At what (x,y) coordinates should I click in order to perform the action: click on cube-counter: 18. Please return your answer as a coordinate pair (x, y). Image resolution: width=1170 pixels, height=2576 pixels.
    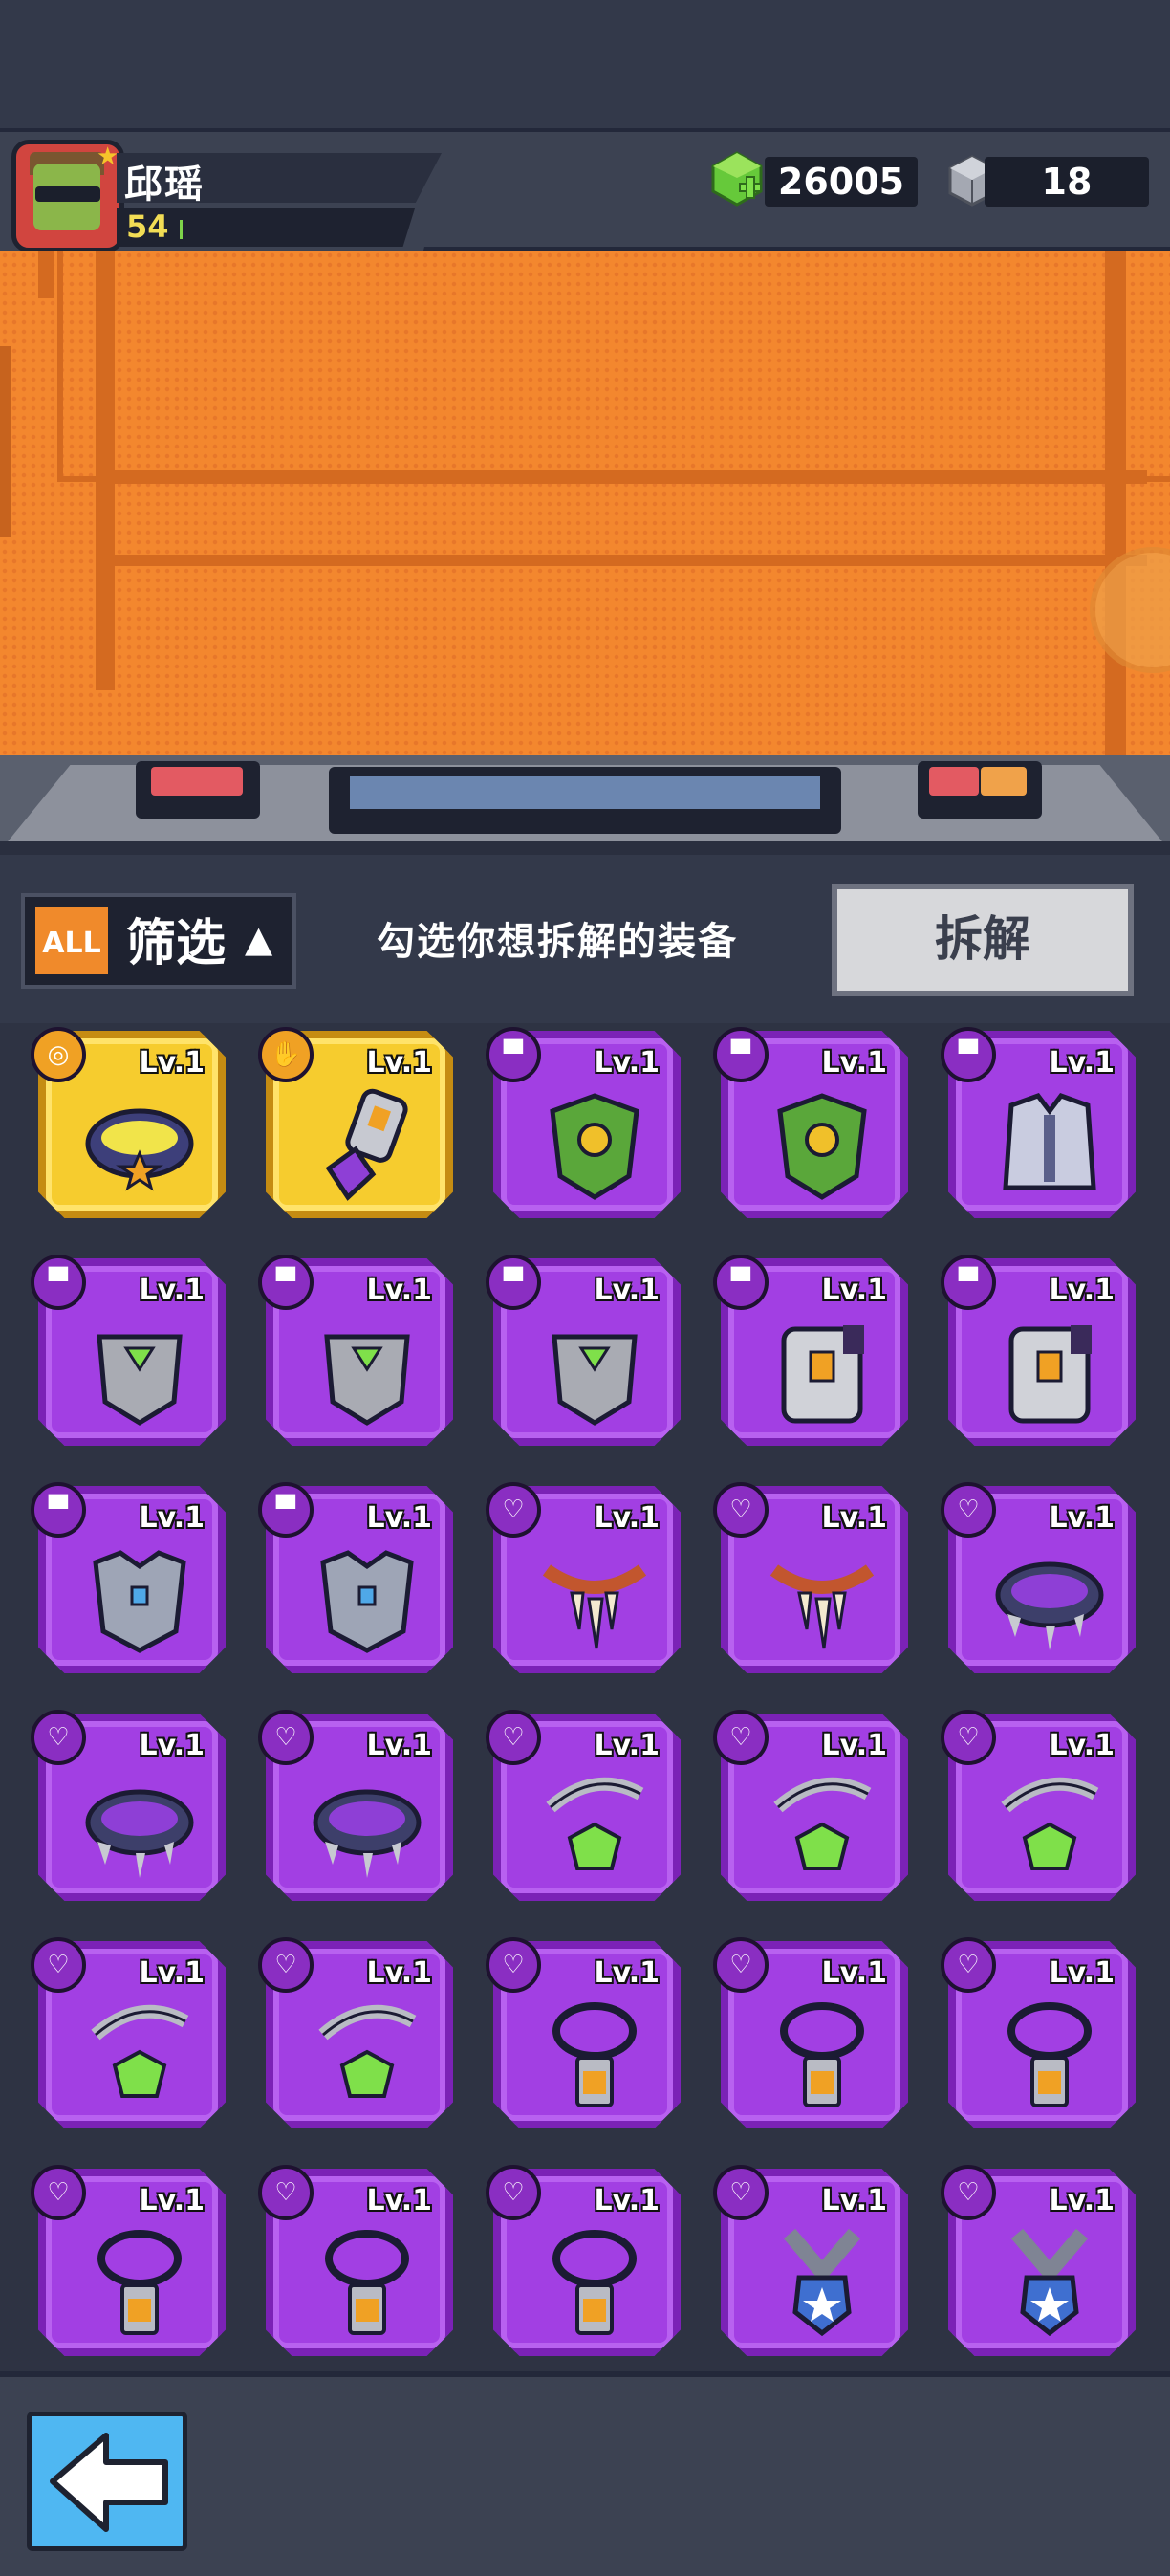
    Looking at the image, I should click on (1067, 182).